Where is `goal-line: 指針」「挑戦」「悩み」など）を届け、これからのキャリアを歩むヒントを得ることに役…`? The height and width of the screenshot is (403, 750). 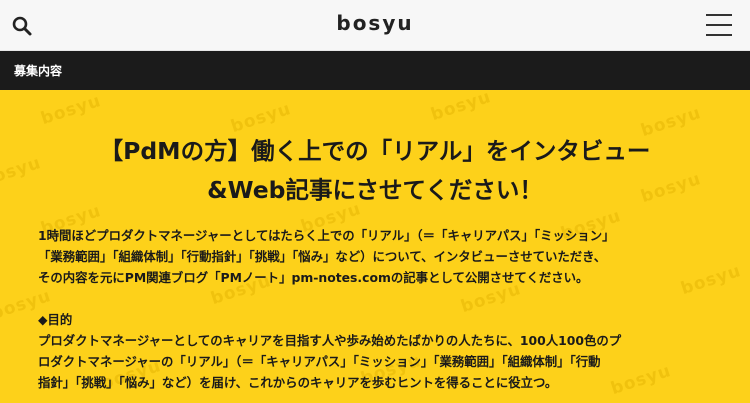
goal-line: 指針」「挑戦」「悩み」など）を届け、これからのキャリアを歩むヒントを得ることに役… is located at coordinates (298, 382).